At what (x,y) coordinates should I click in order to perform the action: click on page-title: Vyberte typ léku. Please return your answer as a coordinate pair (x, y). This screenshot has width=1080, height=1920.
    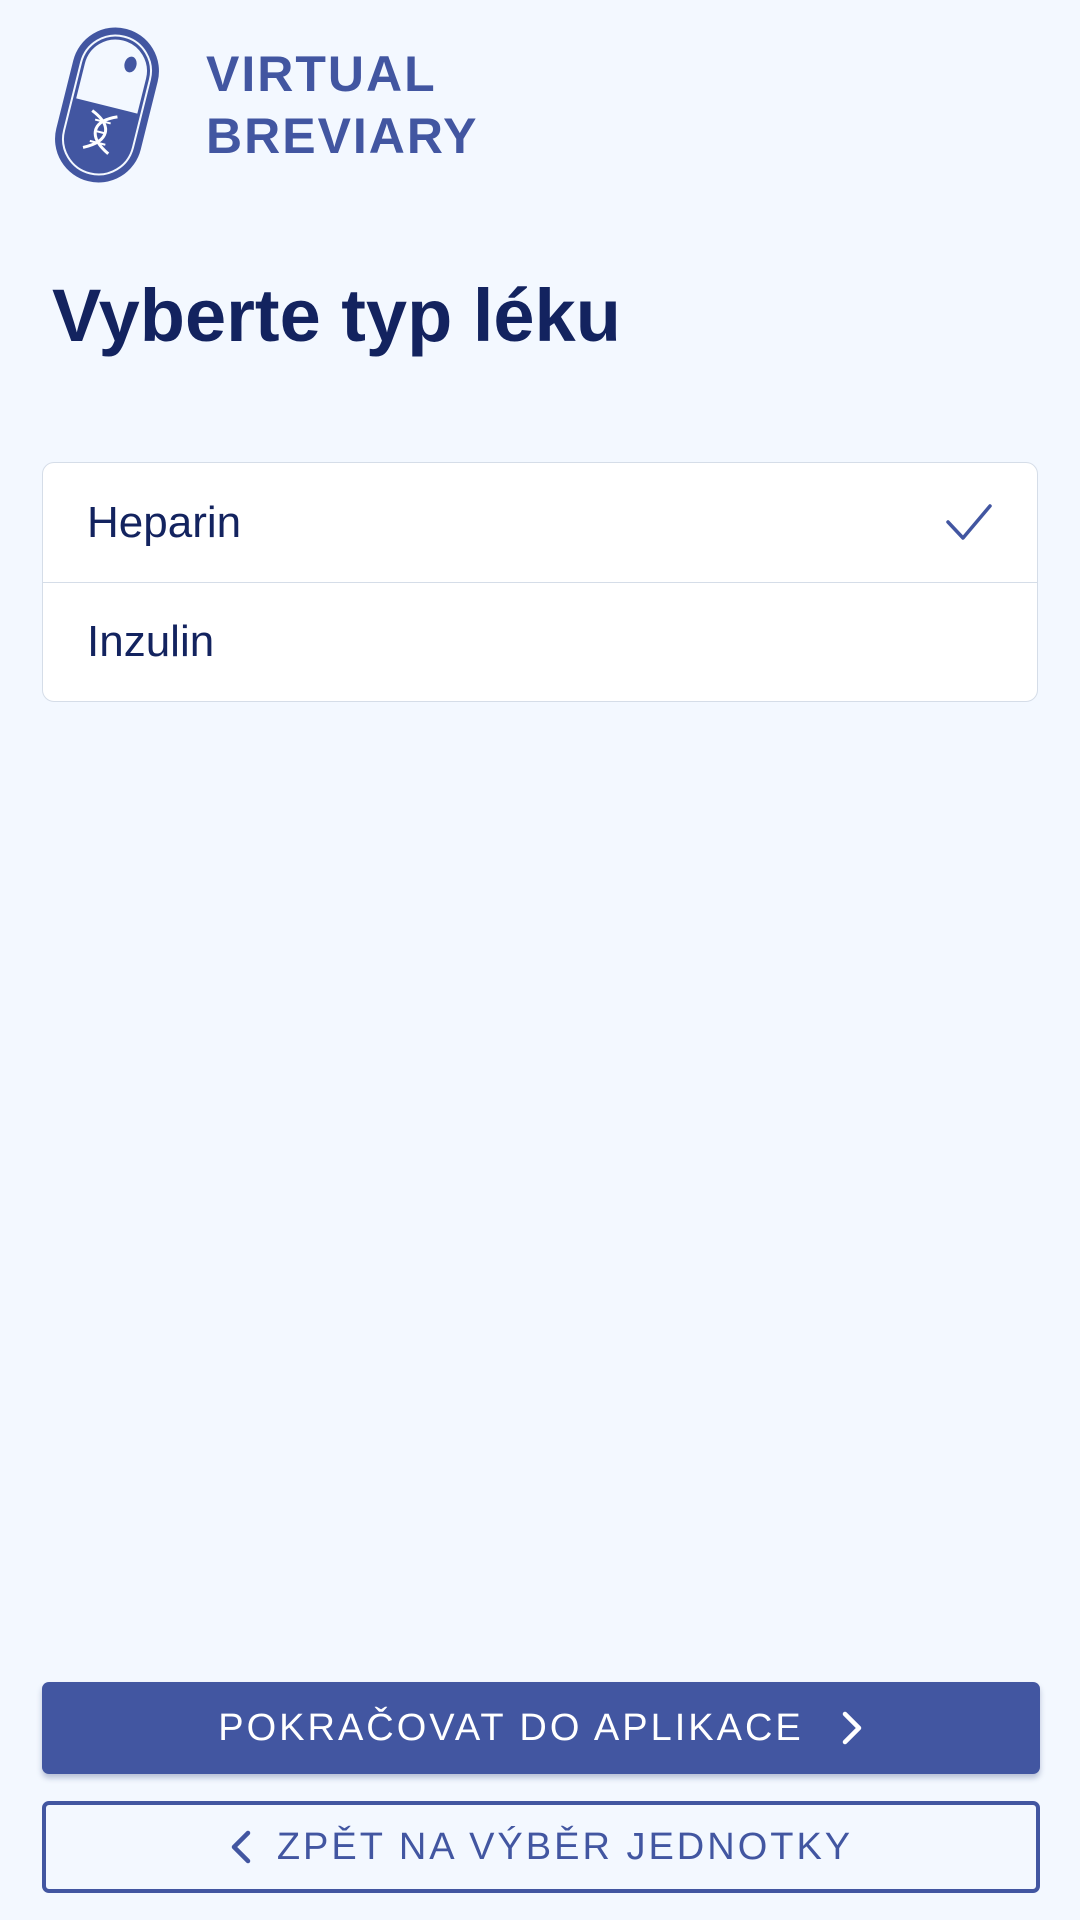
    Looking at the image, I should click on (336, 315).